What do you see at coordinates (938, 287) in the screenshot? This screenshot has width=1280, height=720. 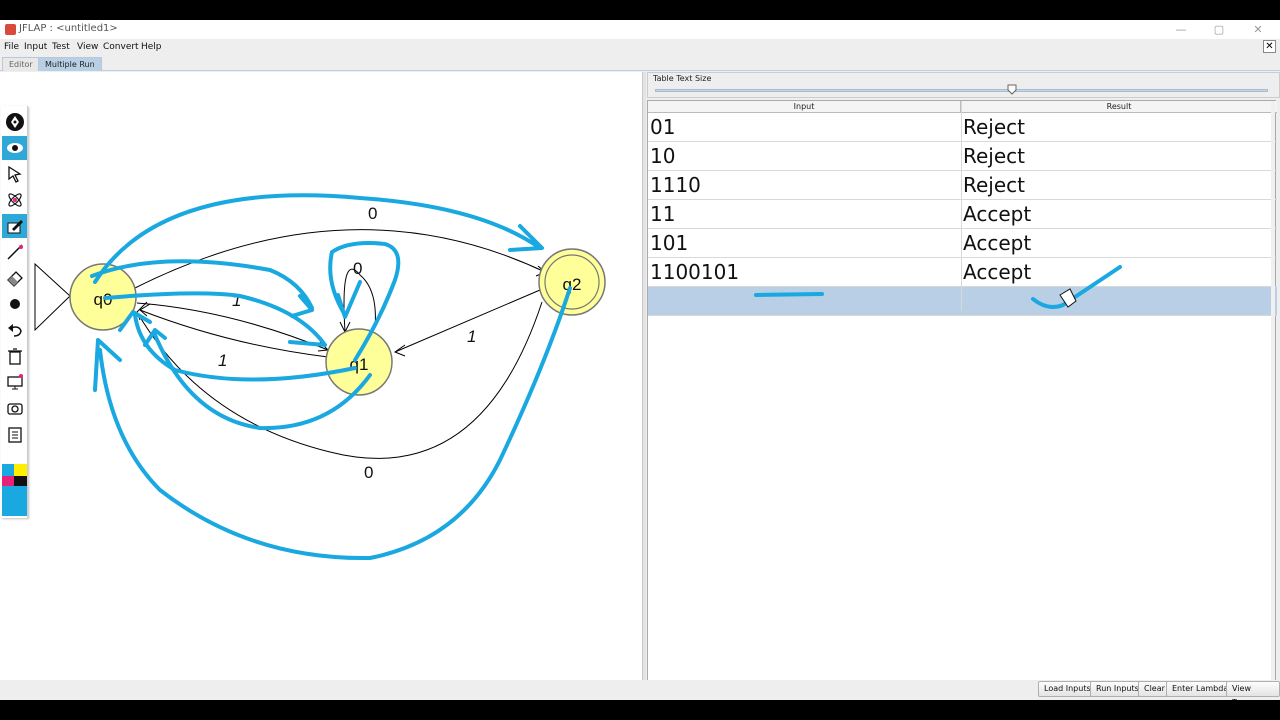 I see `table-annotation-strokes` at bounding box center [938, 287].